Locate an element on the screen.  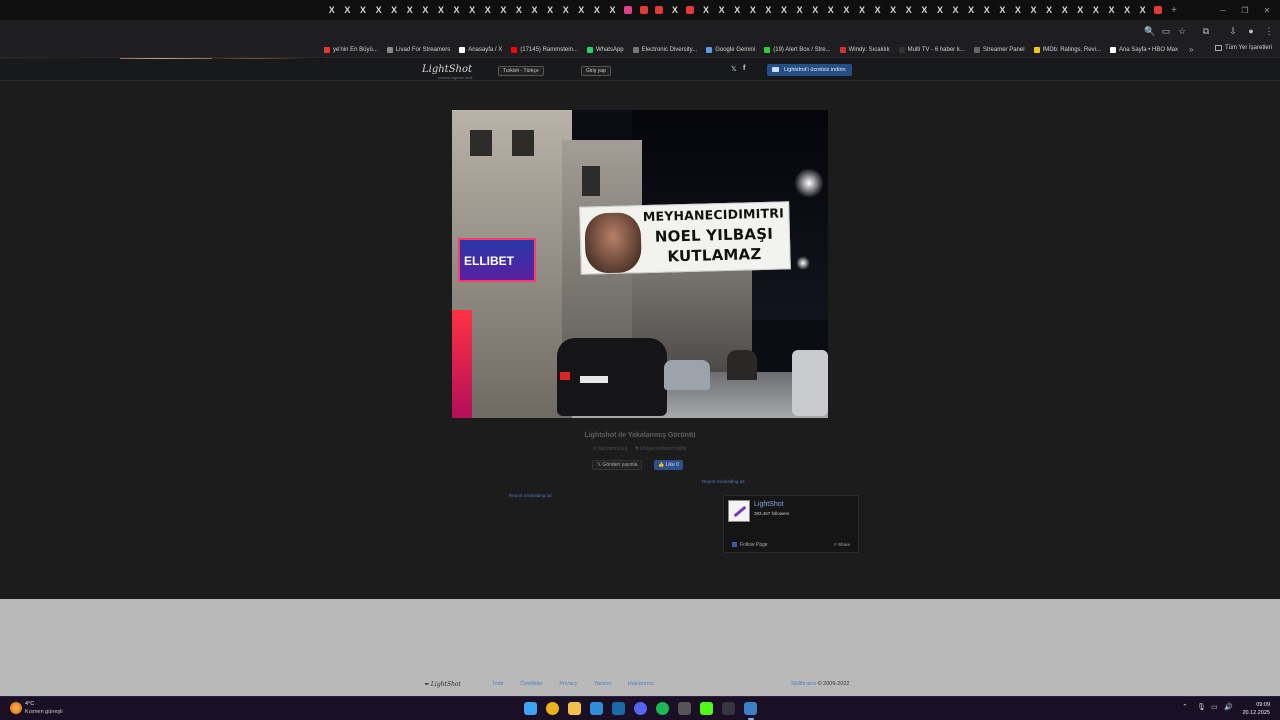
bookmark-star-icon: ☆ is located at coordinates (1182, 31).